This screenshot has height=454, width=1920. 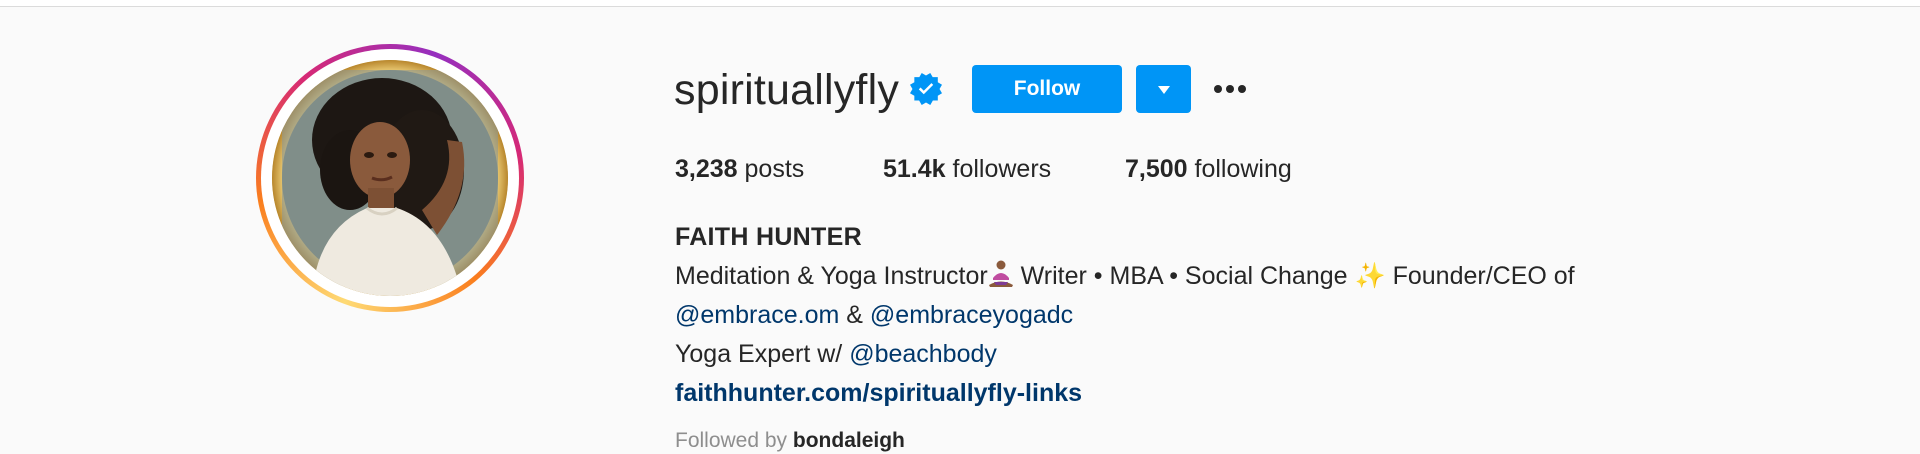 I want to click on mention-link-beachbody: @beachbody, so click(x=923, y=354).